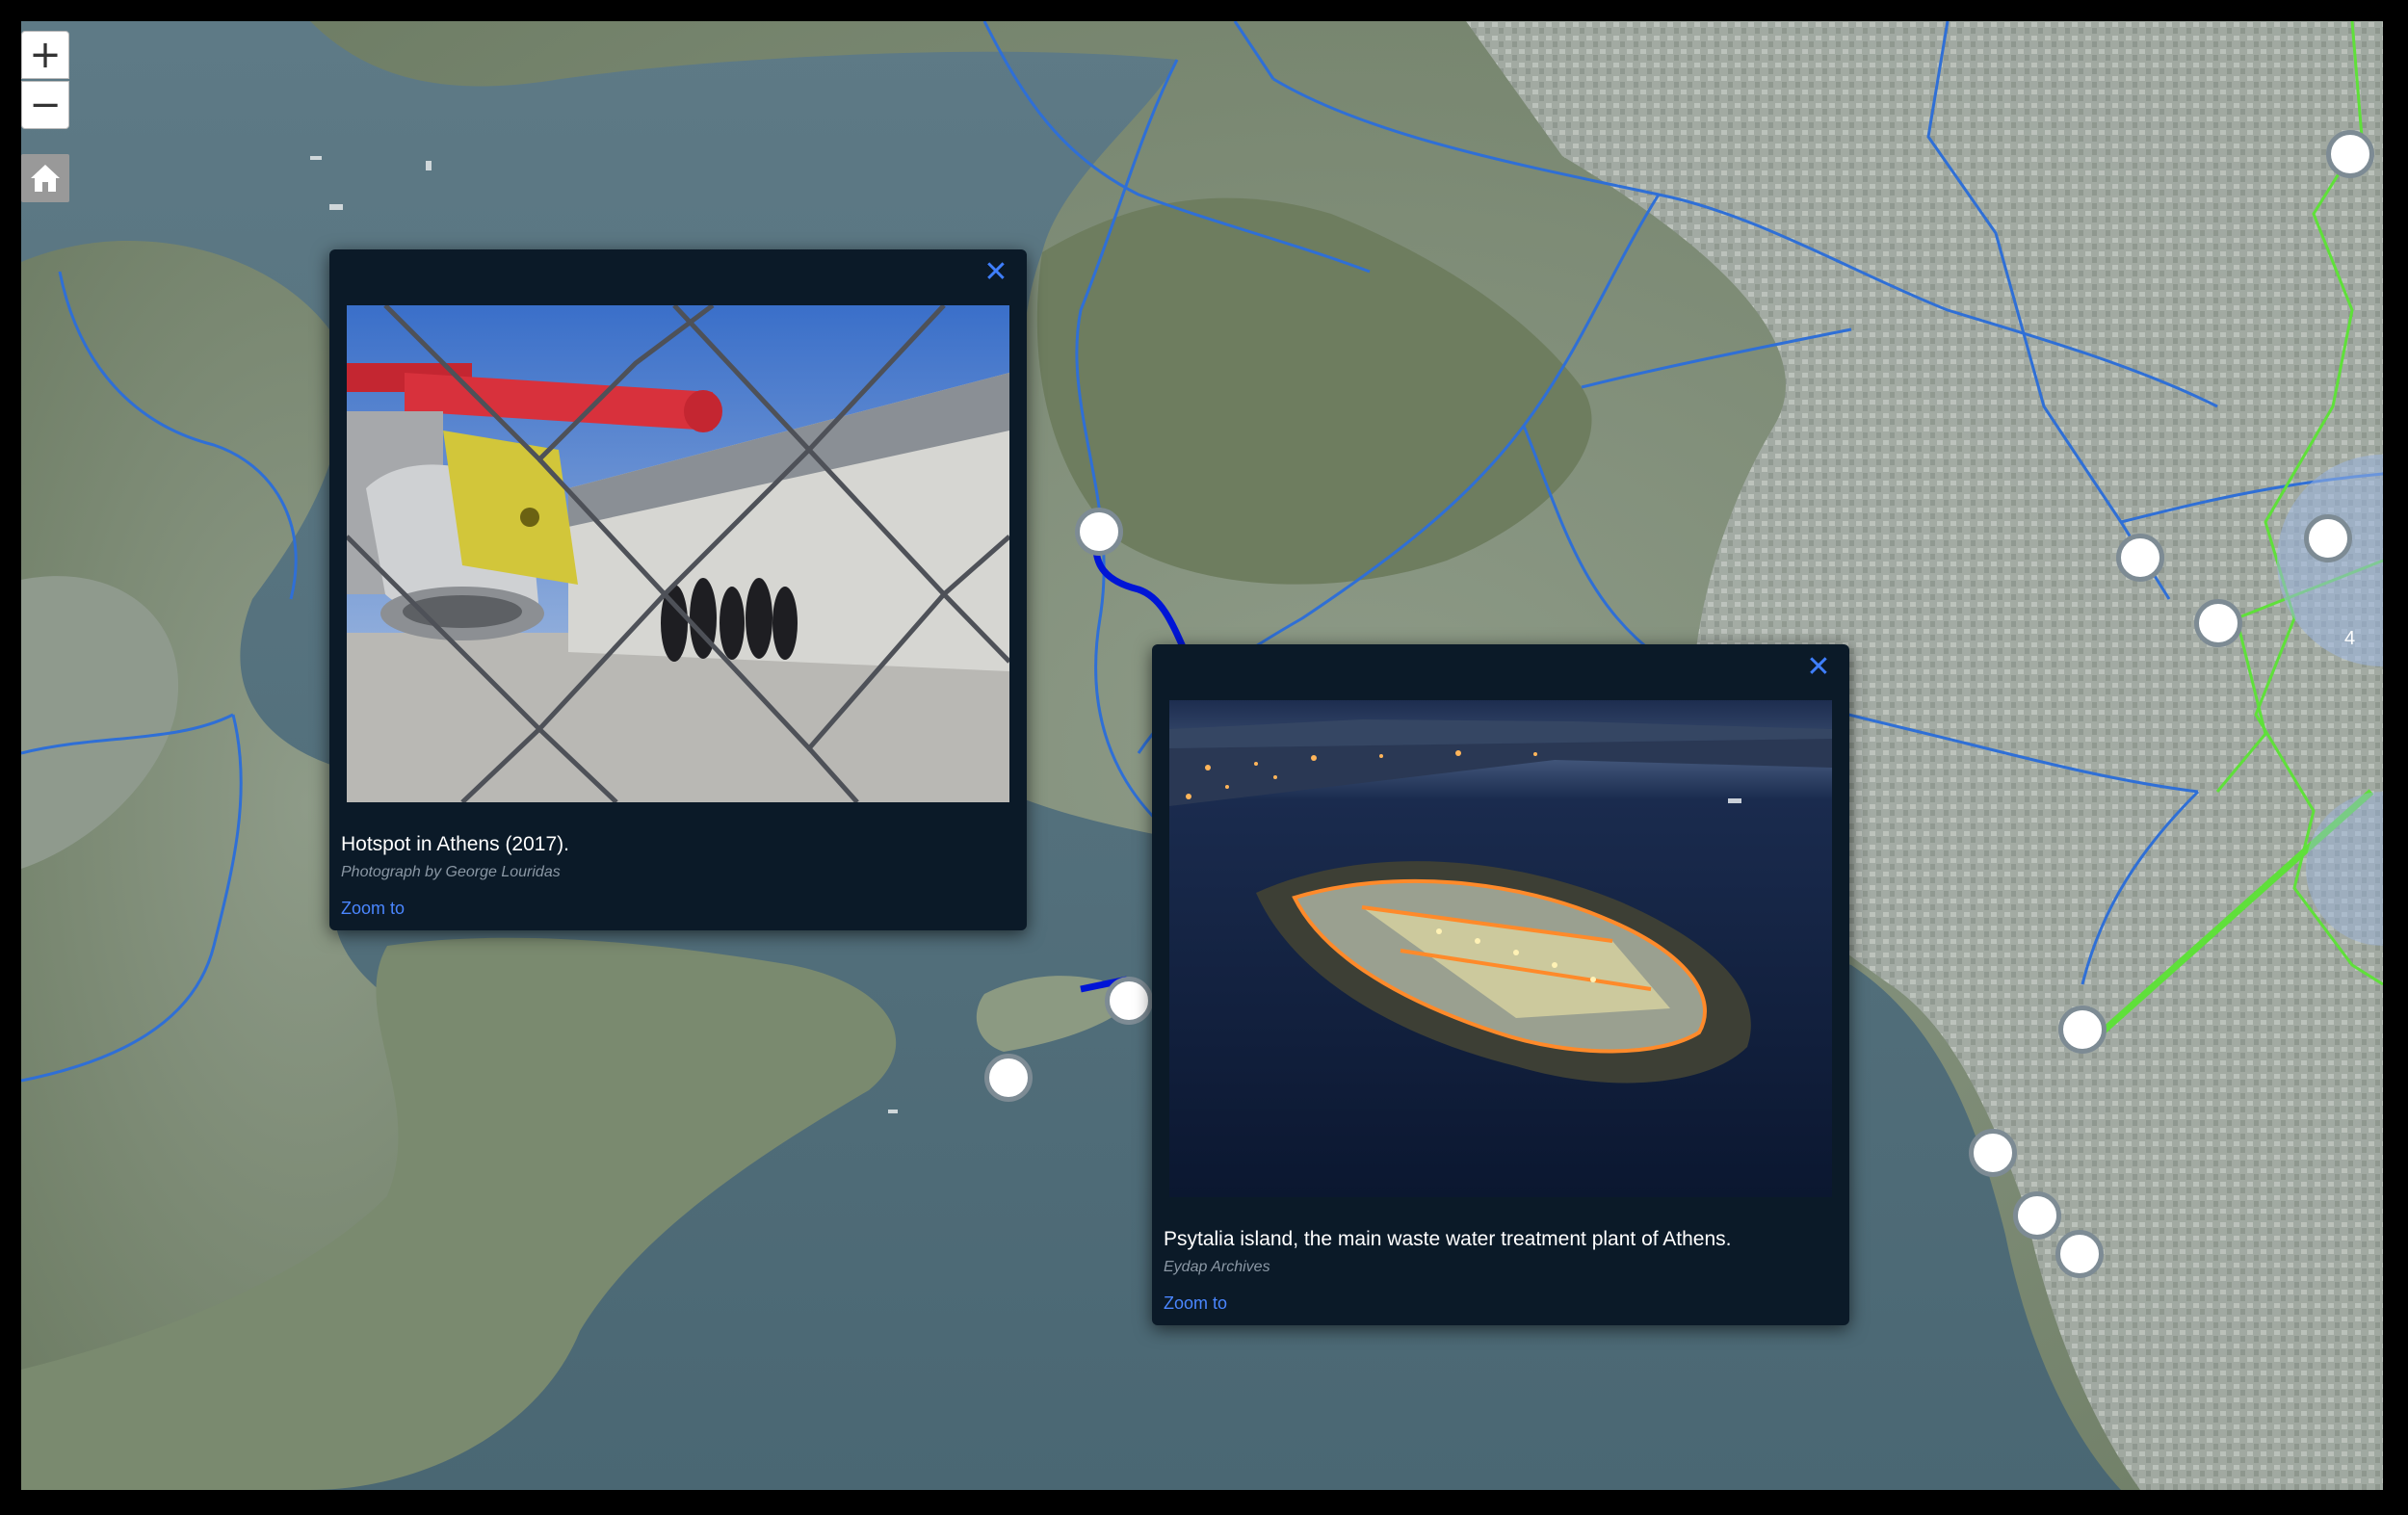 Image resolution: width=2408 pixels, height=1515 pixels. What do you see at coordinates (2350, 639) in the screenshot?
I see `cluster-count-label: 4` at bounding box center [2350, 639].